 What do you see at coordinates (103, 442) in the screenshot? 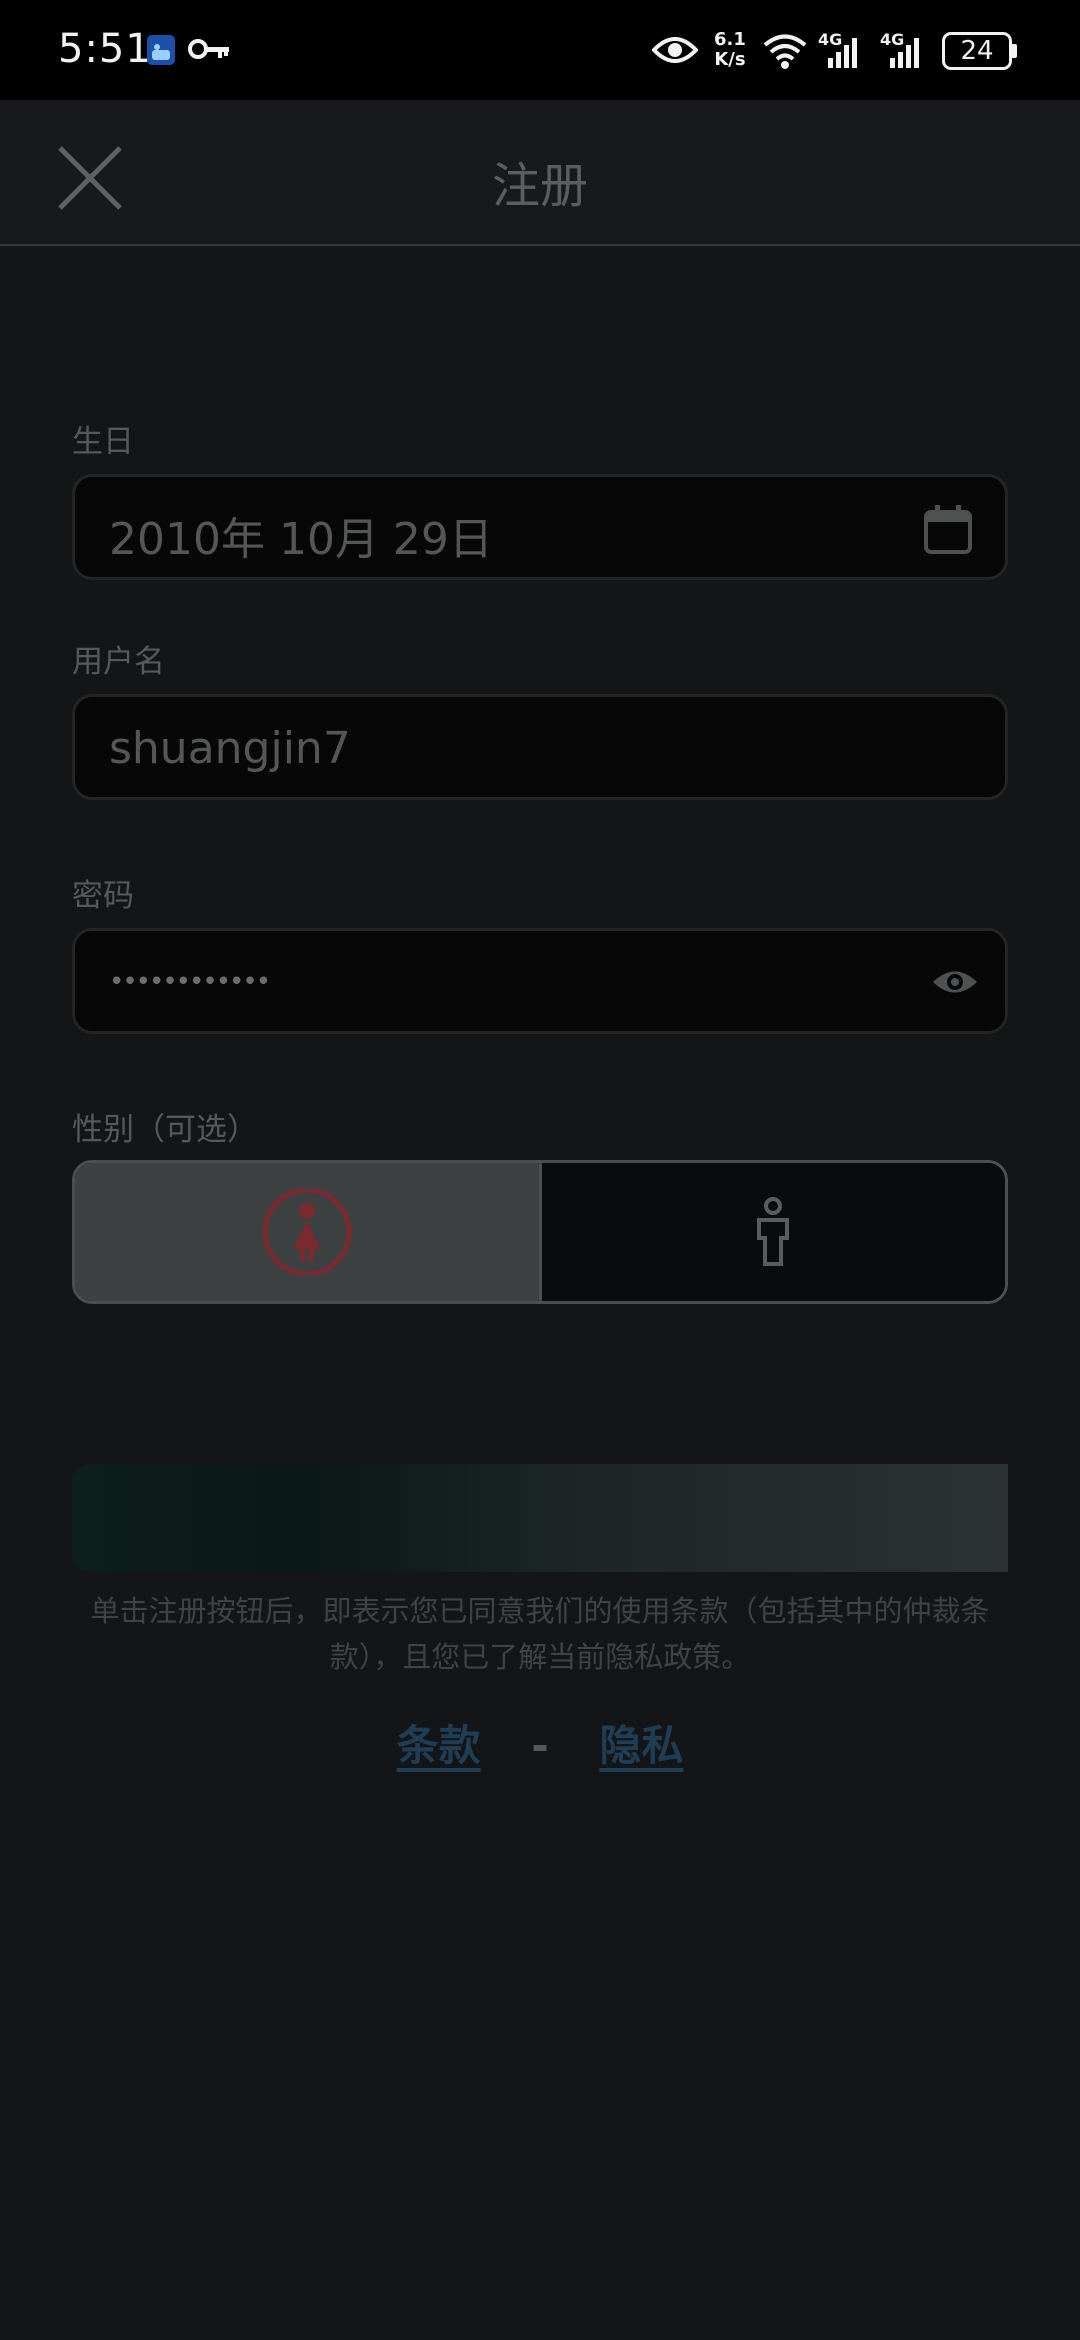
I see `birthday-label: 生日` at bounding box center [103, 442].